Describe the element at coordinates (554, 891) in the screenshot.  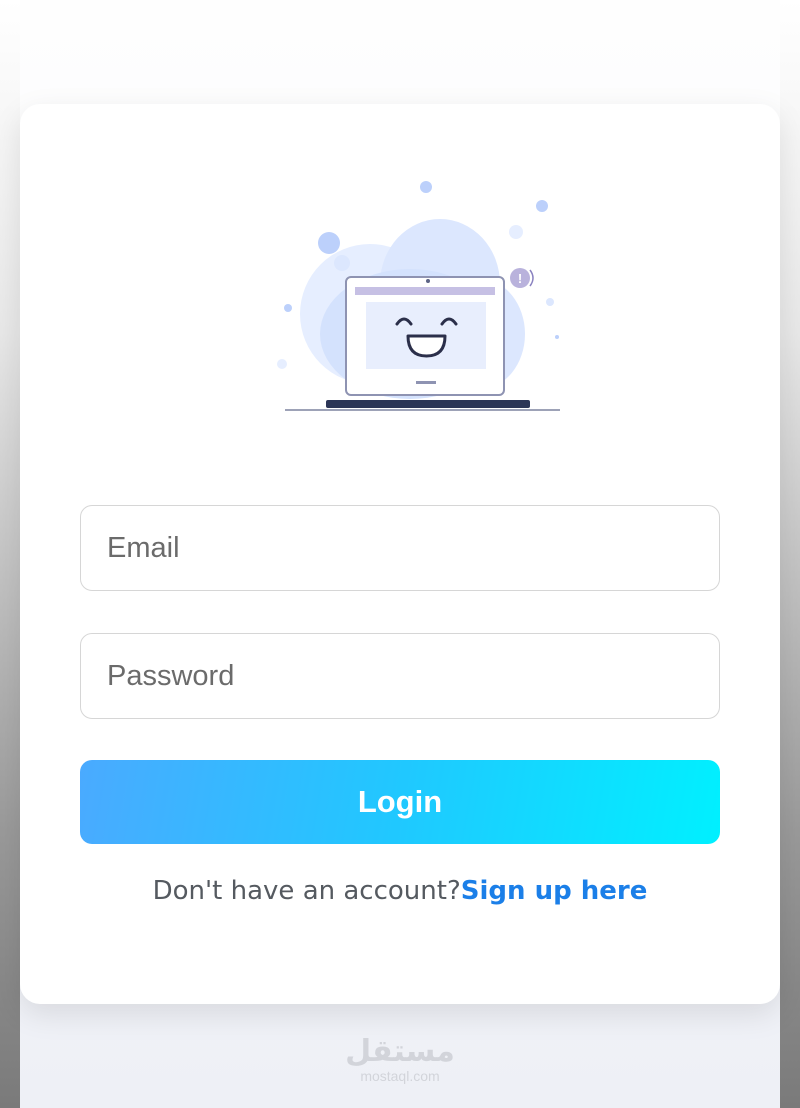
I see `signup-link: Sign up here` at that location.